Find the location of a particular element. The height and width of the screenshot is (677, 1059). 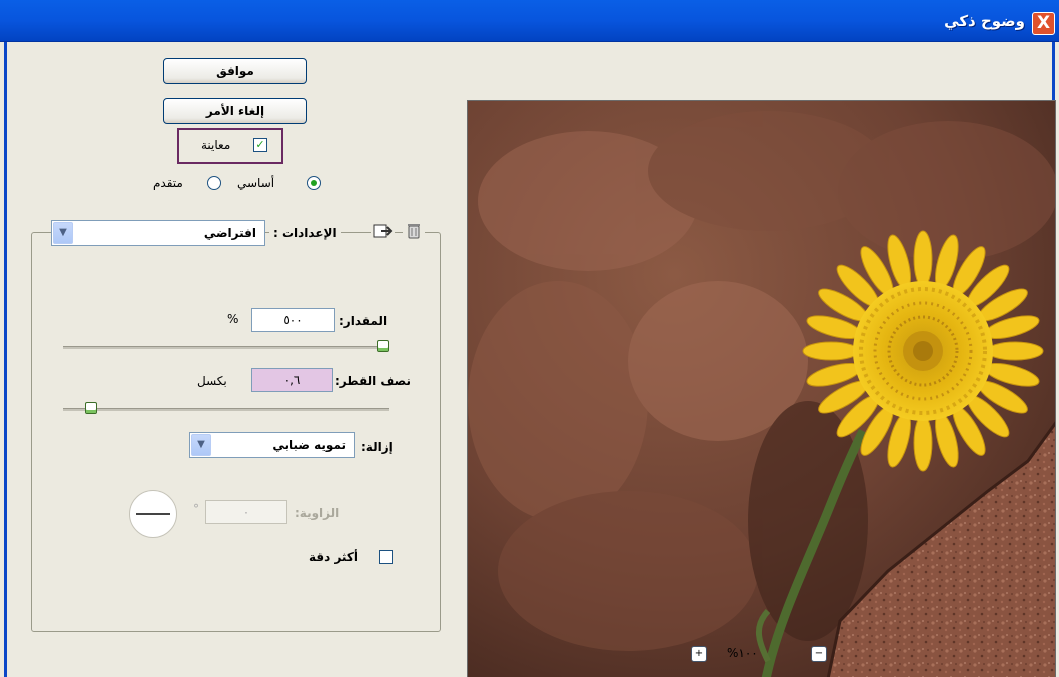

title-bar: X وضوح ذكي is located at coordinates (529, 21).